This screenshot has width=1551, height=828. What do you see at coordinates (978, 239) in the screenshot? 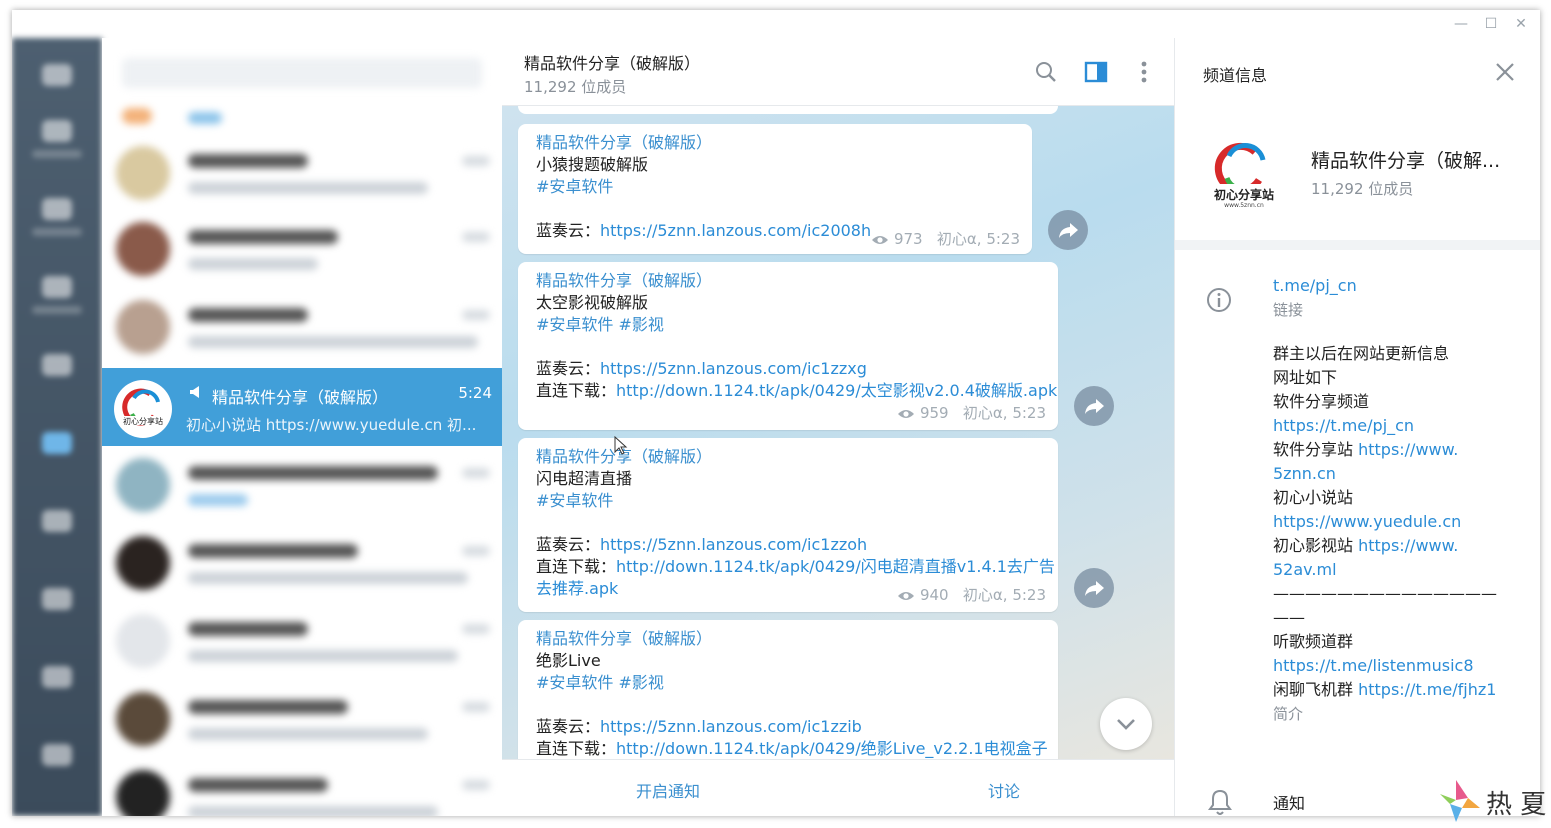
I see `message-signature: 初心α, 5:23` at bounding box center [978, 239].